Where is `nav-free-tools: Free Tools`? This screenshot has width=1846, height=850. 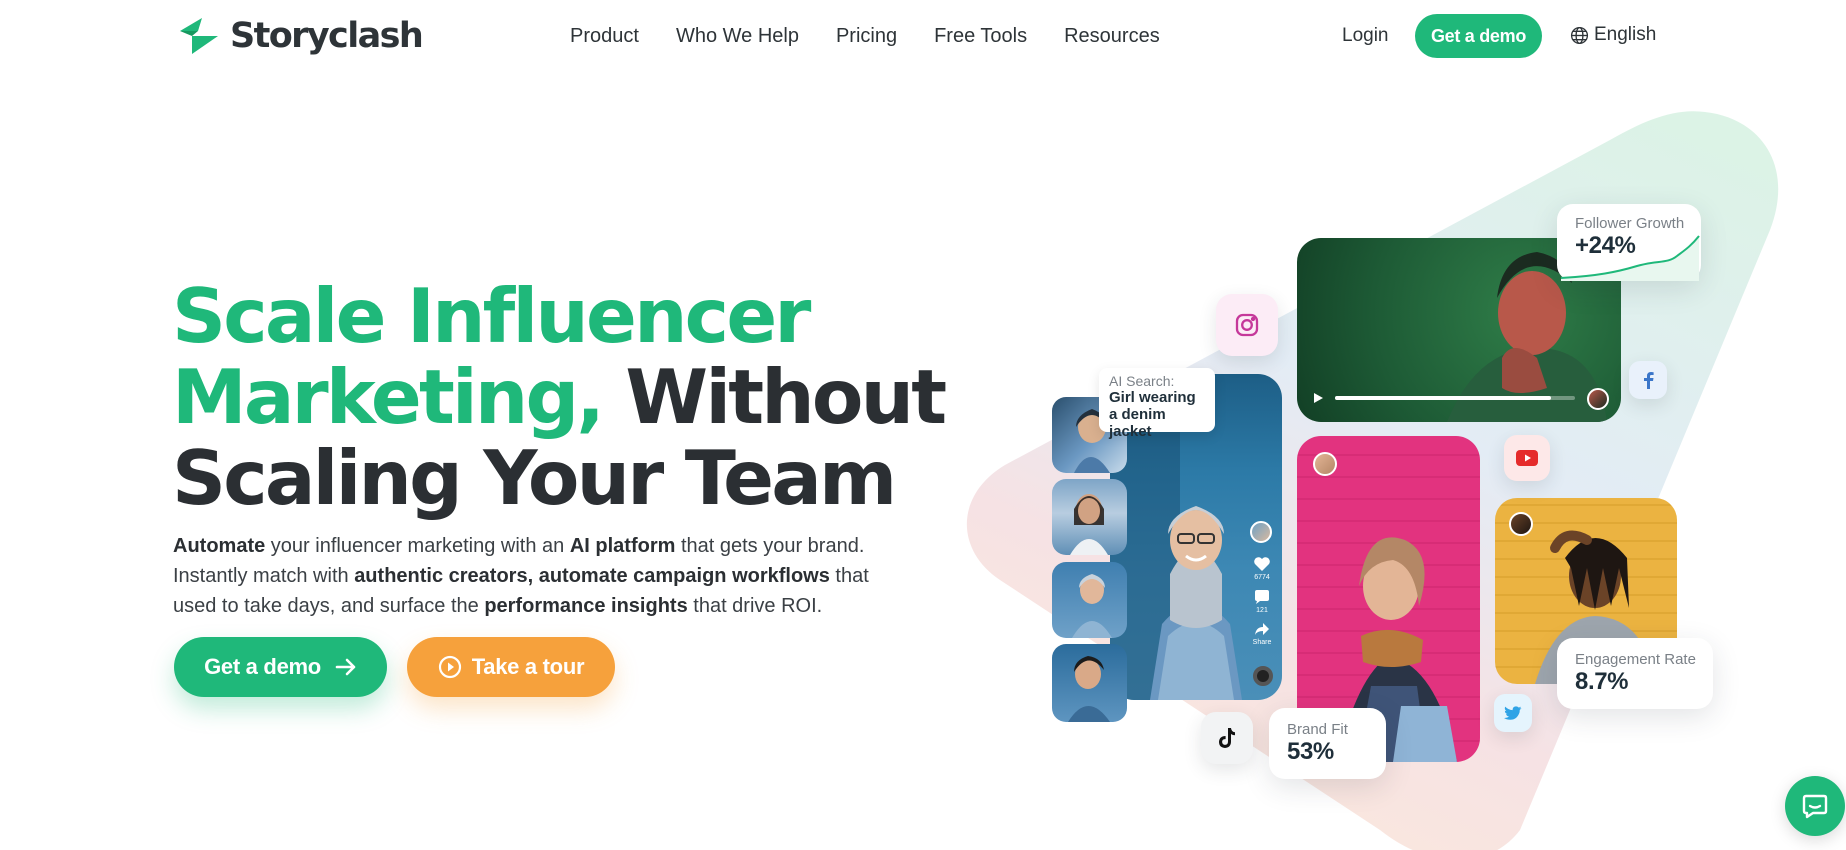
nav-free-tools: Free Tools is located at coordinates (980, 36).